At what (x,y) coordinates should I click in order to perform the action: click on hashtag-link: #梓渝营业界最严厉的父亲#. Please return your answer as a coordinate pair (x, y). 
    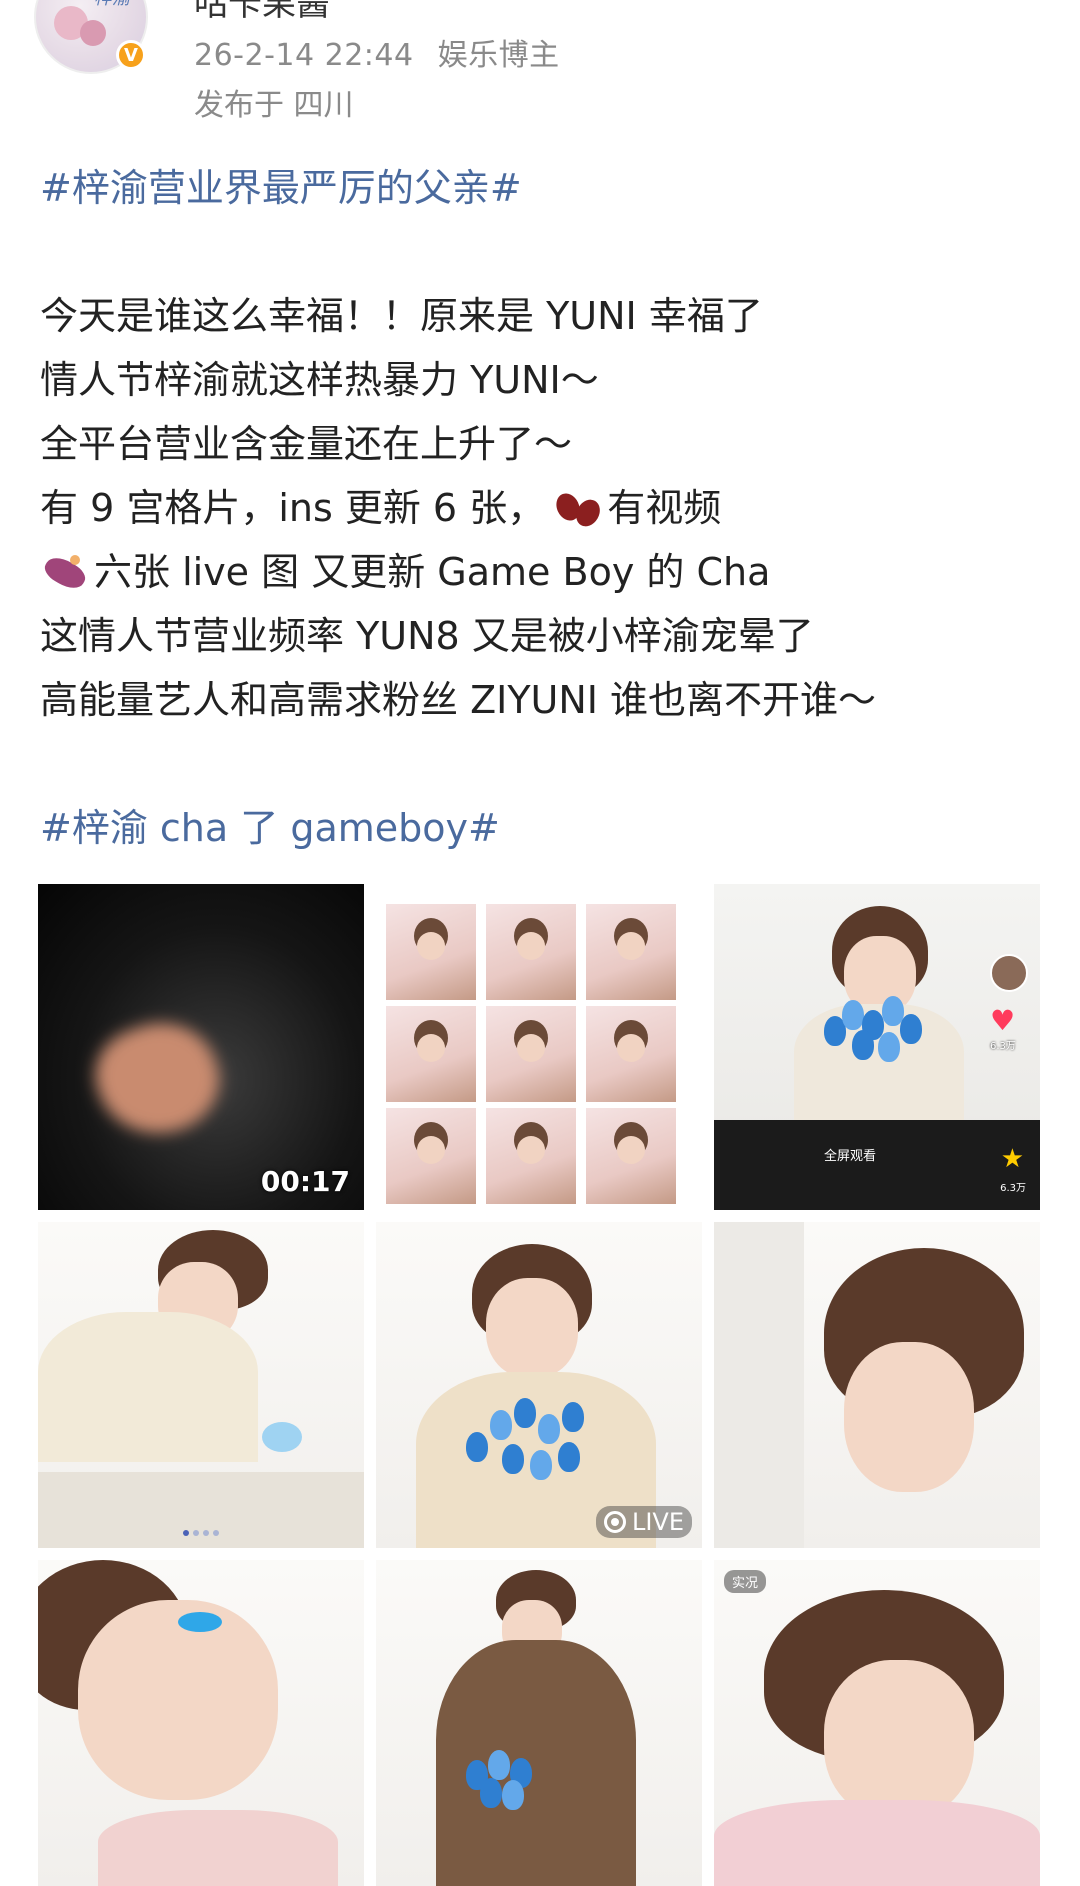
    Looking at the image, I should click on (545, 188).